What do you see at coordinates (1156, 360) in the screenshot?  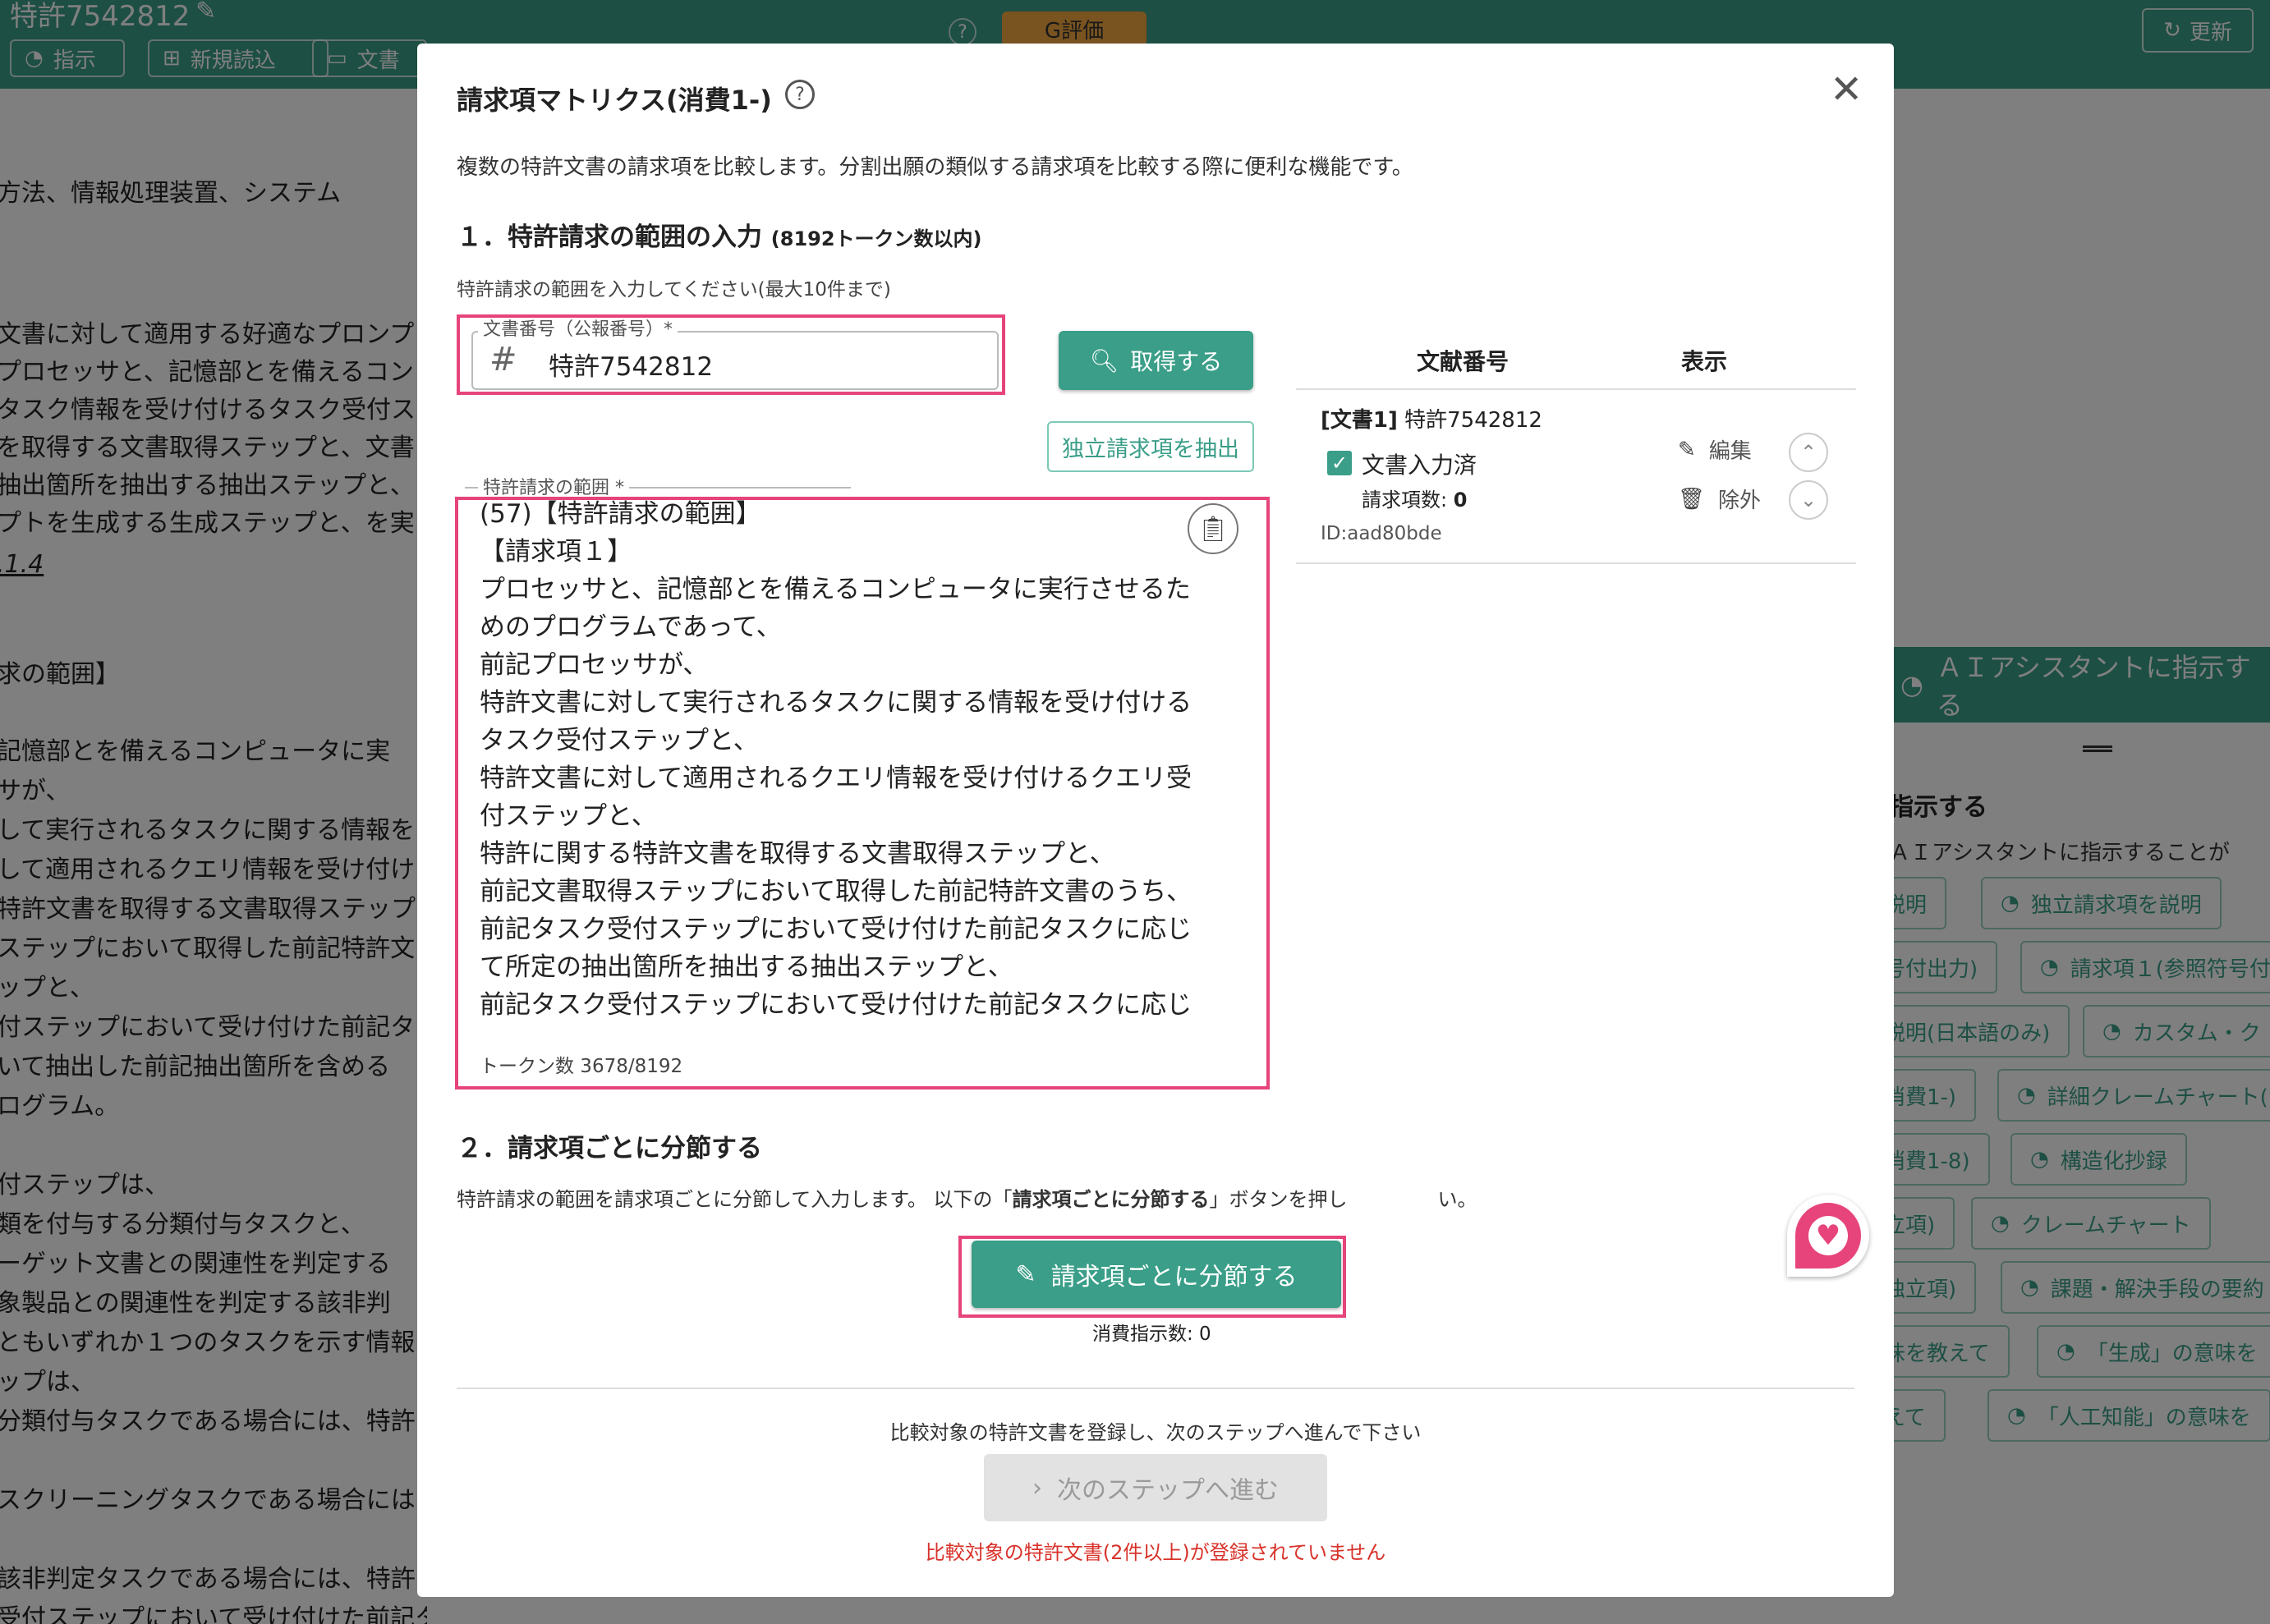 I see `fetch-button: 🔍︎ 取得する` at bounding box center [1156, 360].